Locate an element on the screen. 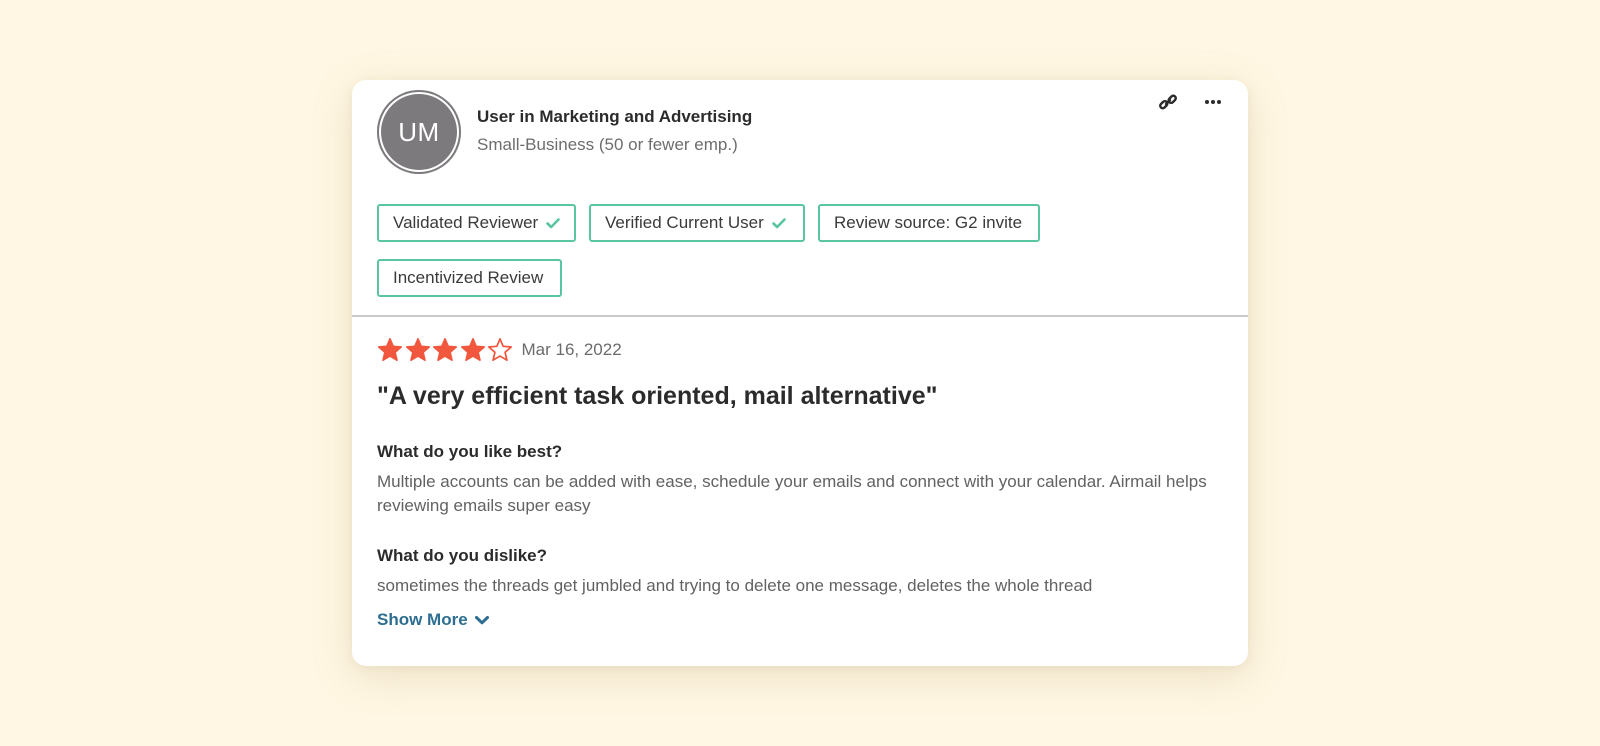 The height and width of the screenshot is (746, 1600). show-more-button: Show More is located at coordinates (433, 620).